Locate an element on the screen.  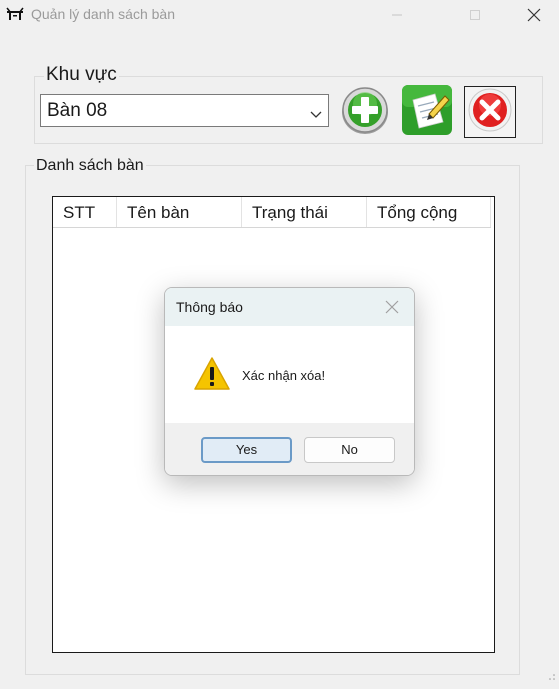
window-title: Quản lý danh sách bàn is located at coordinates (103, 14).